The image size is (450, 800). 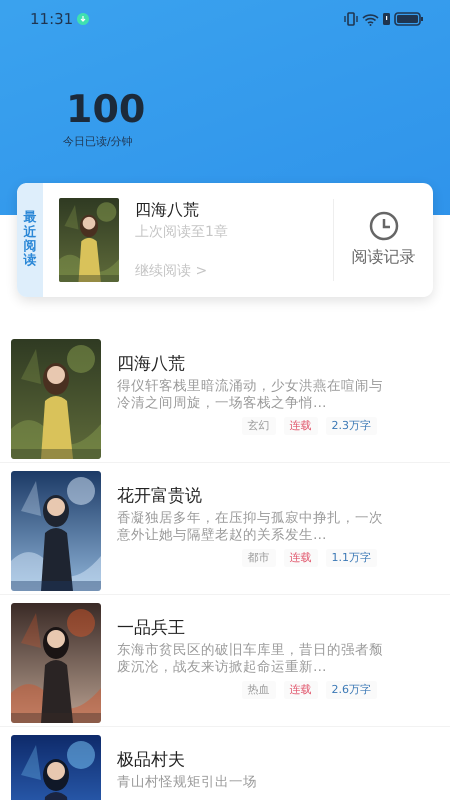 I want to click on word-count-tag: 2.3万字, so click(x=351, y=426).